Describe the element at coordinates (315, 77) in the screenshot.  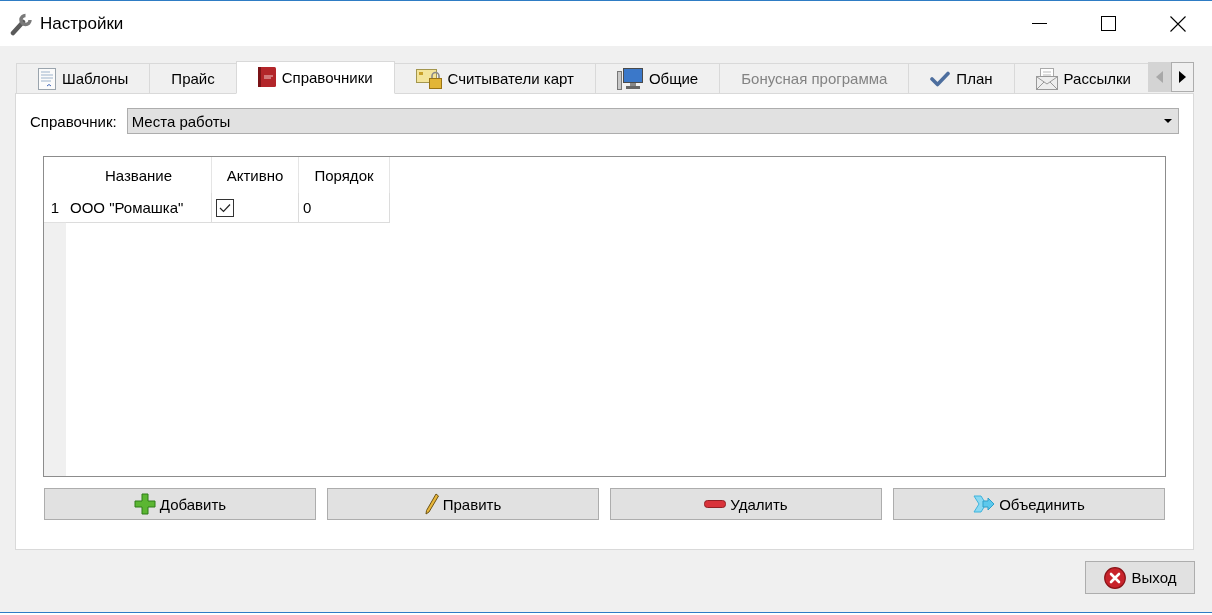
I see `tab: Справочники` at that location.